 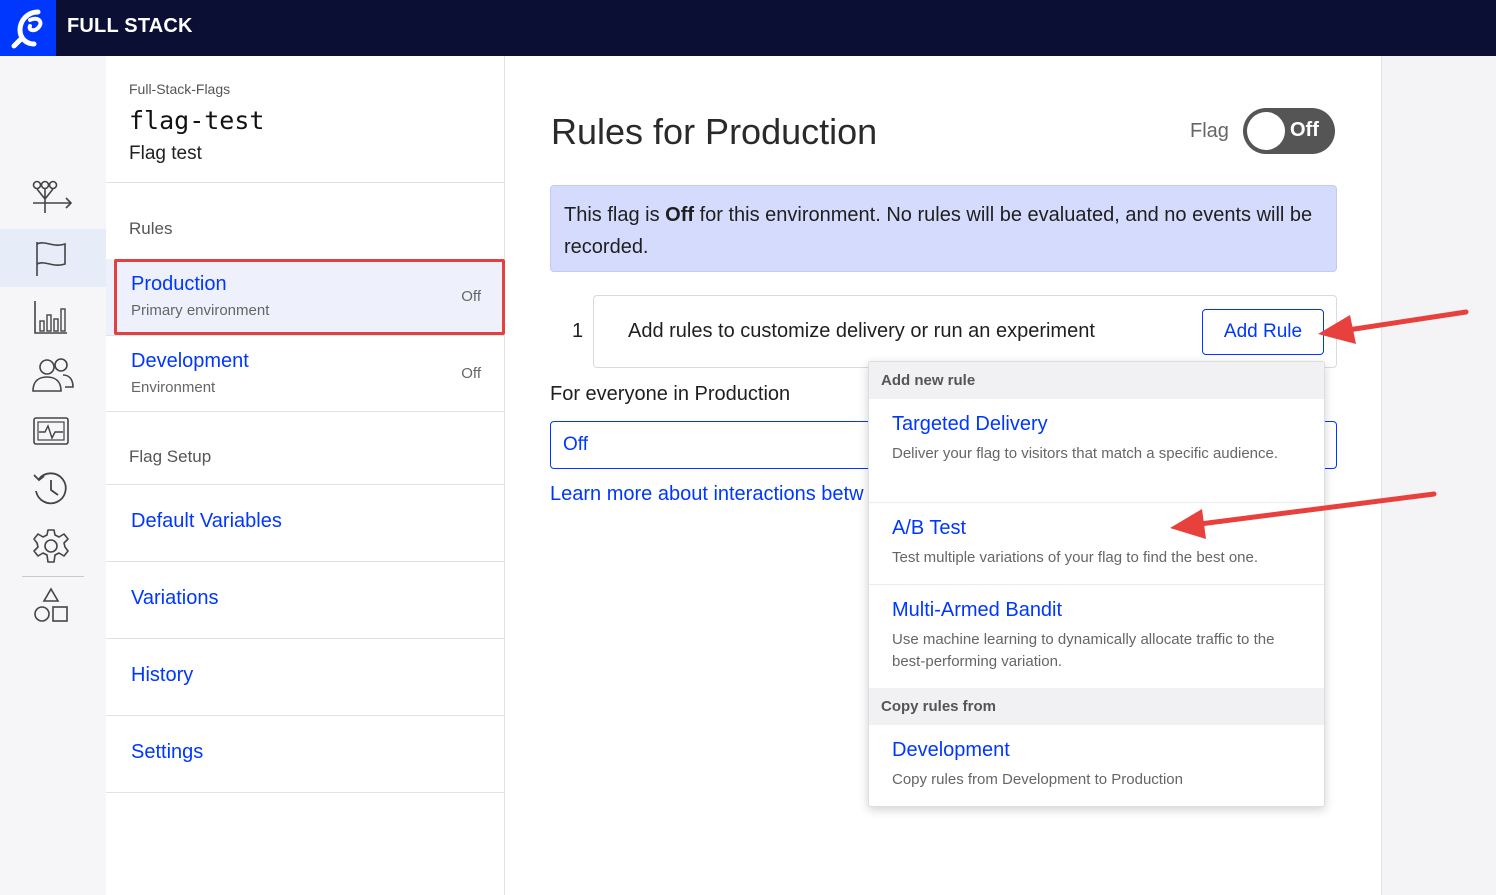 I want to click on rail-events, so click(x=53, y=432).